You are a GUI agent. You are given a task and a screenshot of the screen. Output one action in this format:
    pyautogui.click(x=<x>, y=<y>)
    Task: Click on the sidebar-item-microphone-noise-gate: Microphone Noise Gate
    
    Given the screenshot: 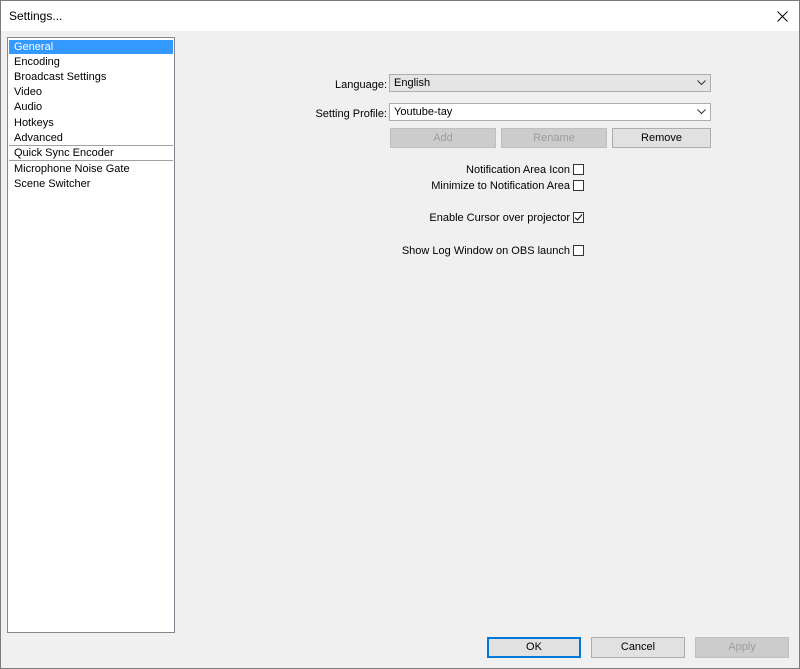 What is the action you would take?
    pyautogui.click(x=91, y=169)
    